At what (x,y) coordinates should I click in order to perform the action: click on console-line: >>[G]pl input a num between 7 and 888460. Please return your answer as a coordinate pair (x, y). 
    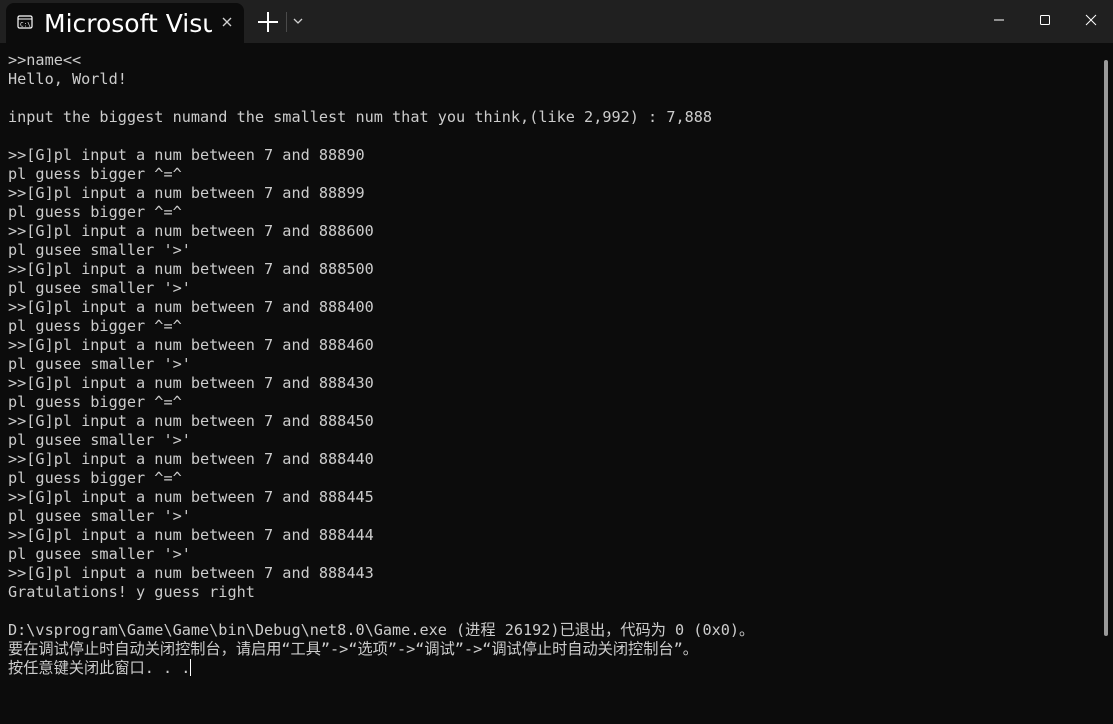
    Looking at the image, I should click on (191, 345).